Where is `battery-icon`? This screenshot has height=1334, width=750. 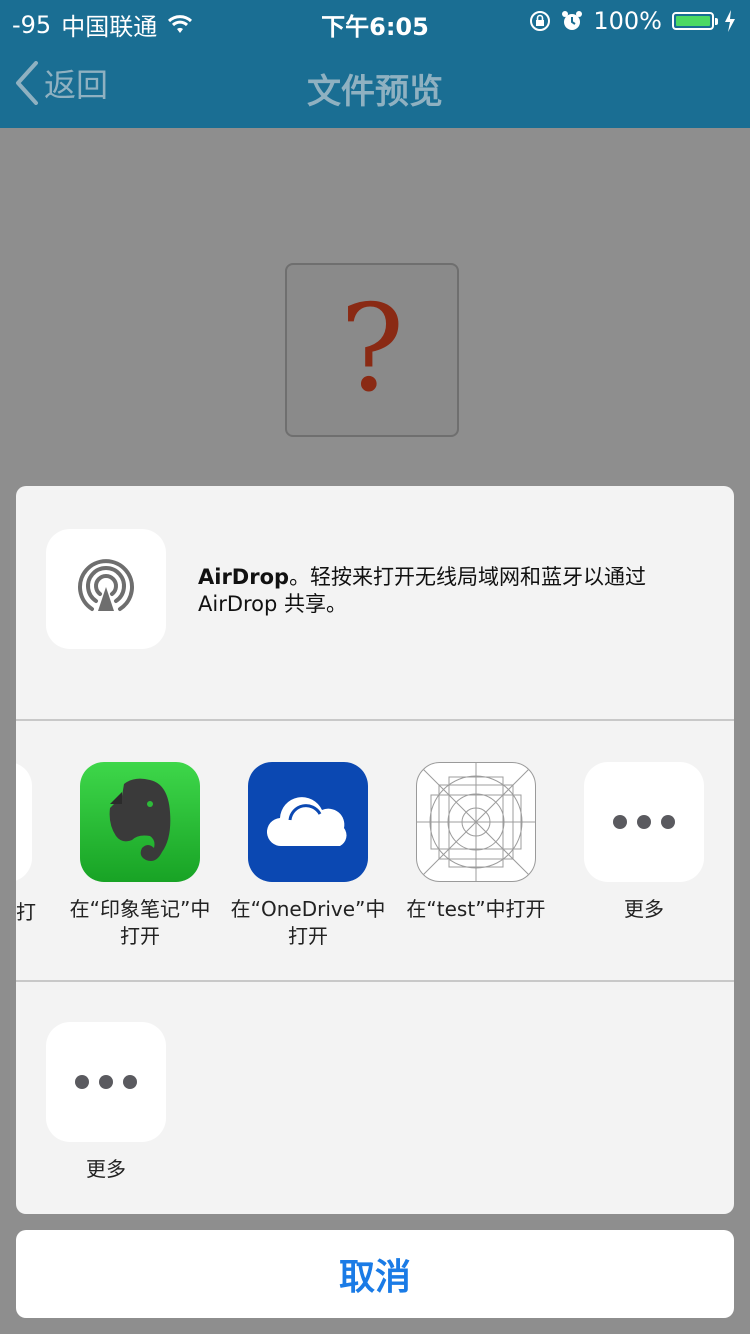 battery-icon is located at coordinates (695, 21).